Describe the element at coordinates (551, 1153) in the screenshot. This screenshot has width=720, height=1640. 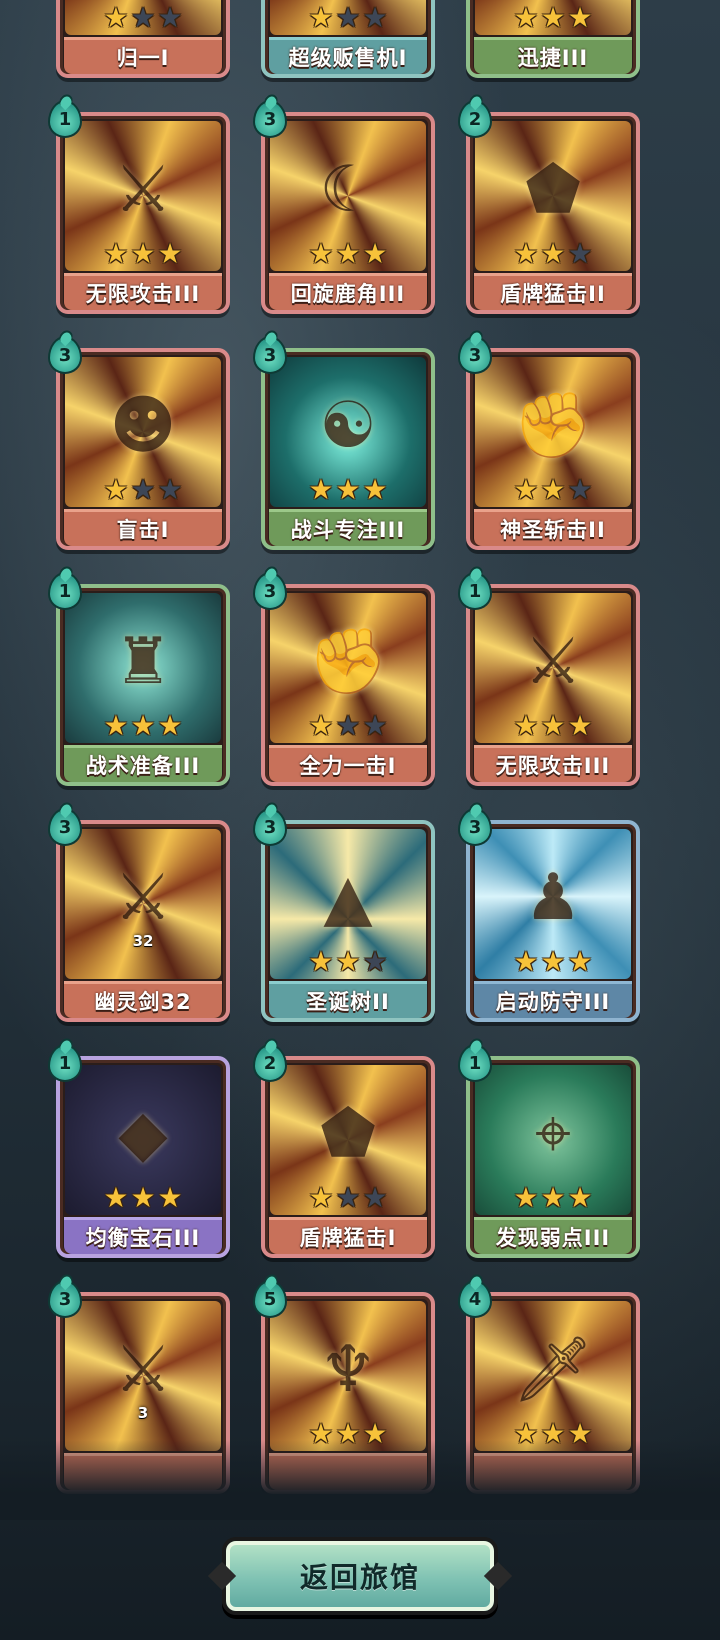
I see `skill-card: ⌖ ★ ★ ★ 发现弱点III 1` at that location.